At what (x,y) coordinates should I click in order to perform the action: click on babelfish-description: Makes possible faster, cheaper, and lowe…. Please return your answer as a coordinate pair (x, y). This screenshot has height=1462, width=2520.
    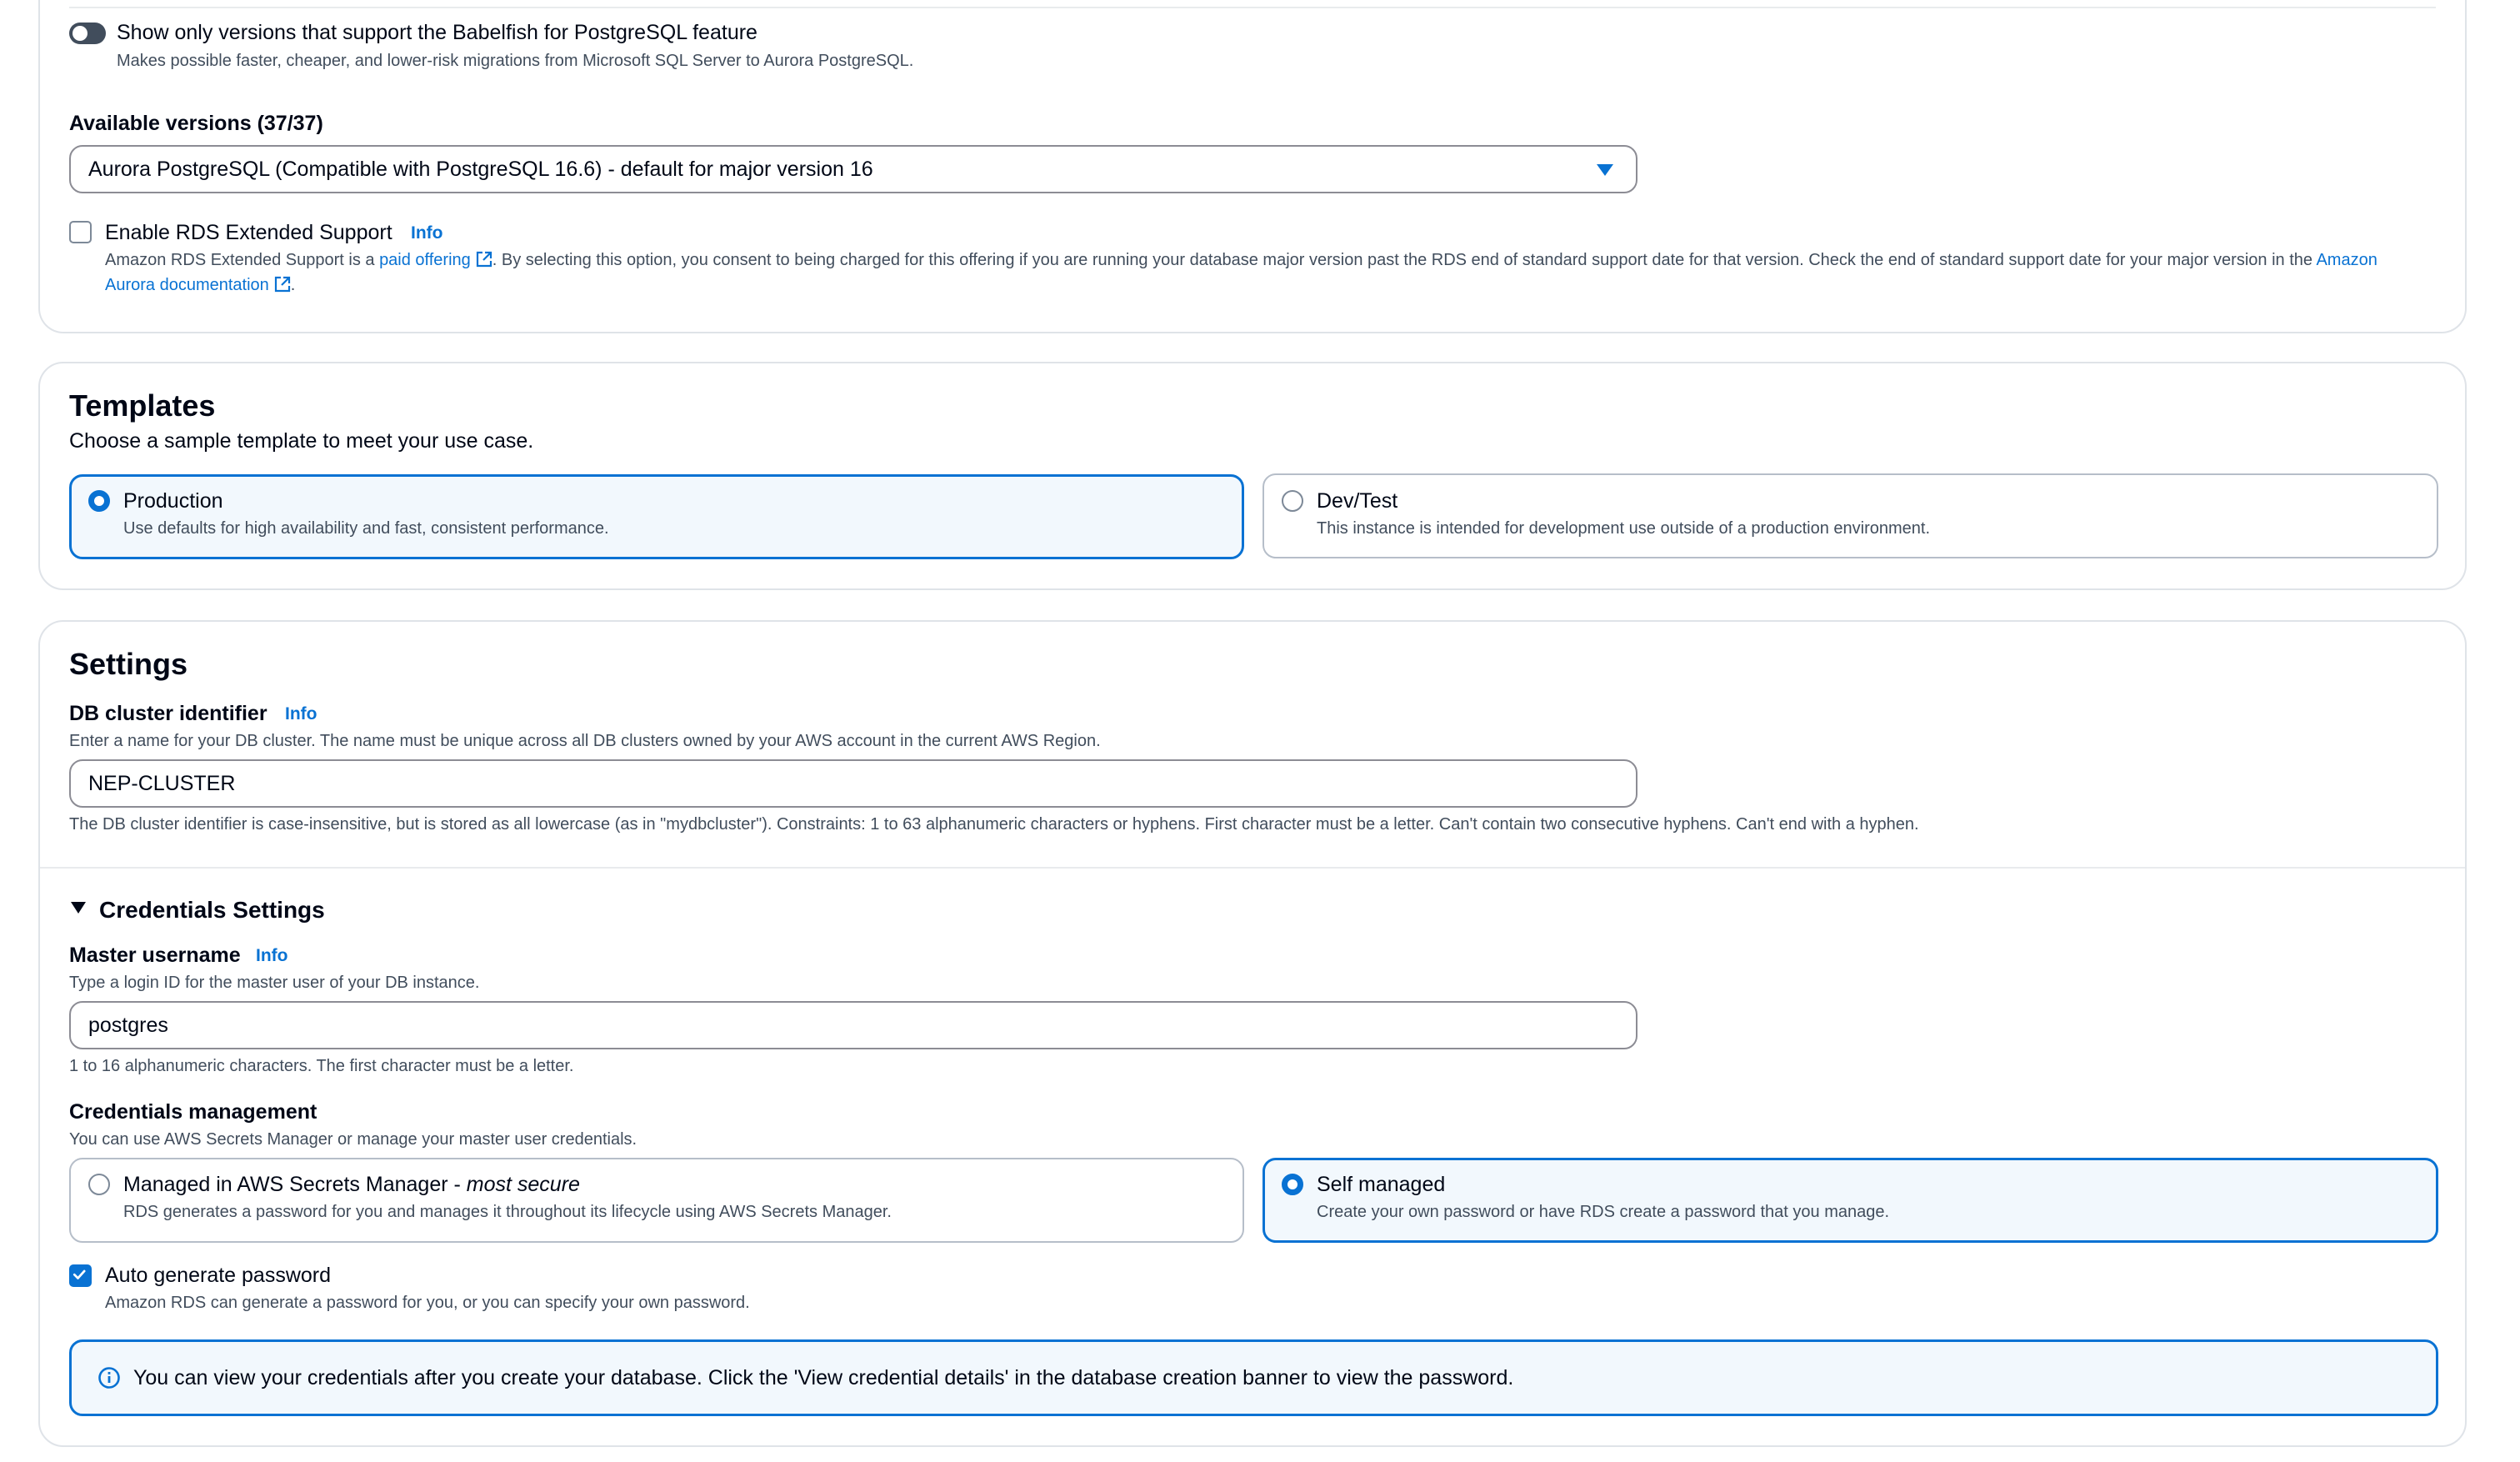
    Looking at the image, I should click on (515, 61).